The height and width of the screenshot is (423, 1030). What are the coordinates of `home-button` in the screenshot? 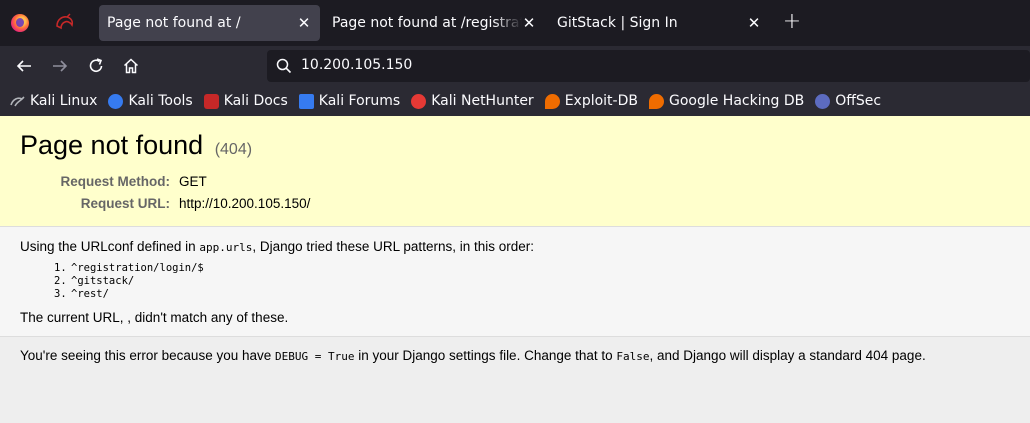 It's located at (131, 66).